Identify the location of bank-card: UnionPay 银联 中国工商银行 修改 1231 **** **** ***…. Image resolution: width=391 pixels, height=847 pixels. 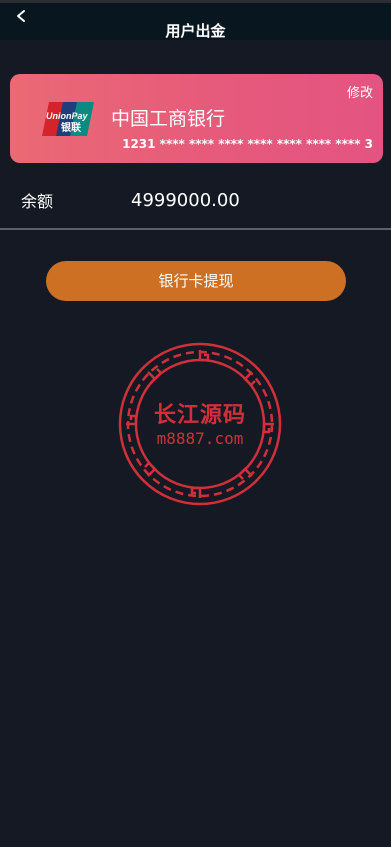
(196, 118).